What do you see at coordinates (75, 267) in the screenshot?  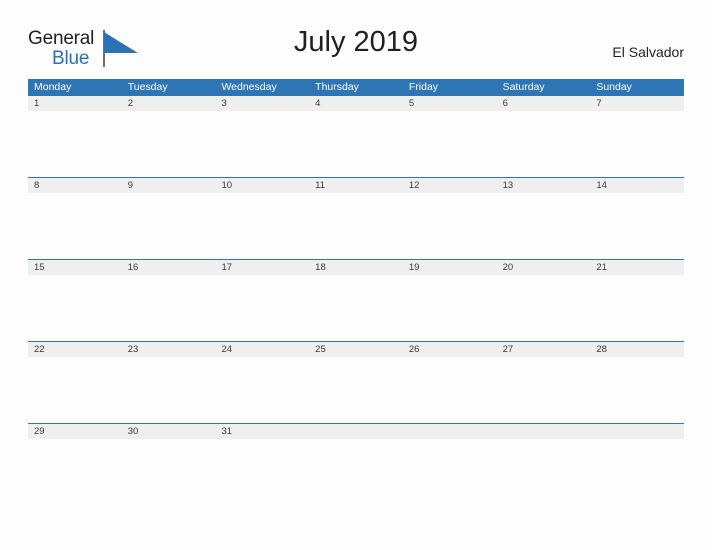 I see `day-cell: 15` at bounding box center [75, 267].